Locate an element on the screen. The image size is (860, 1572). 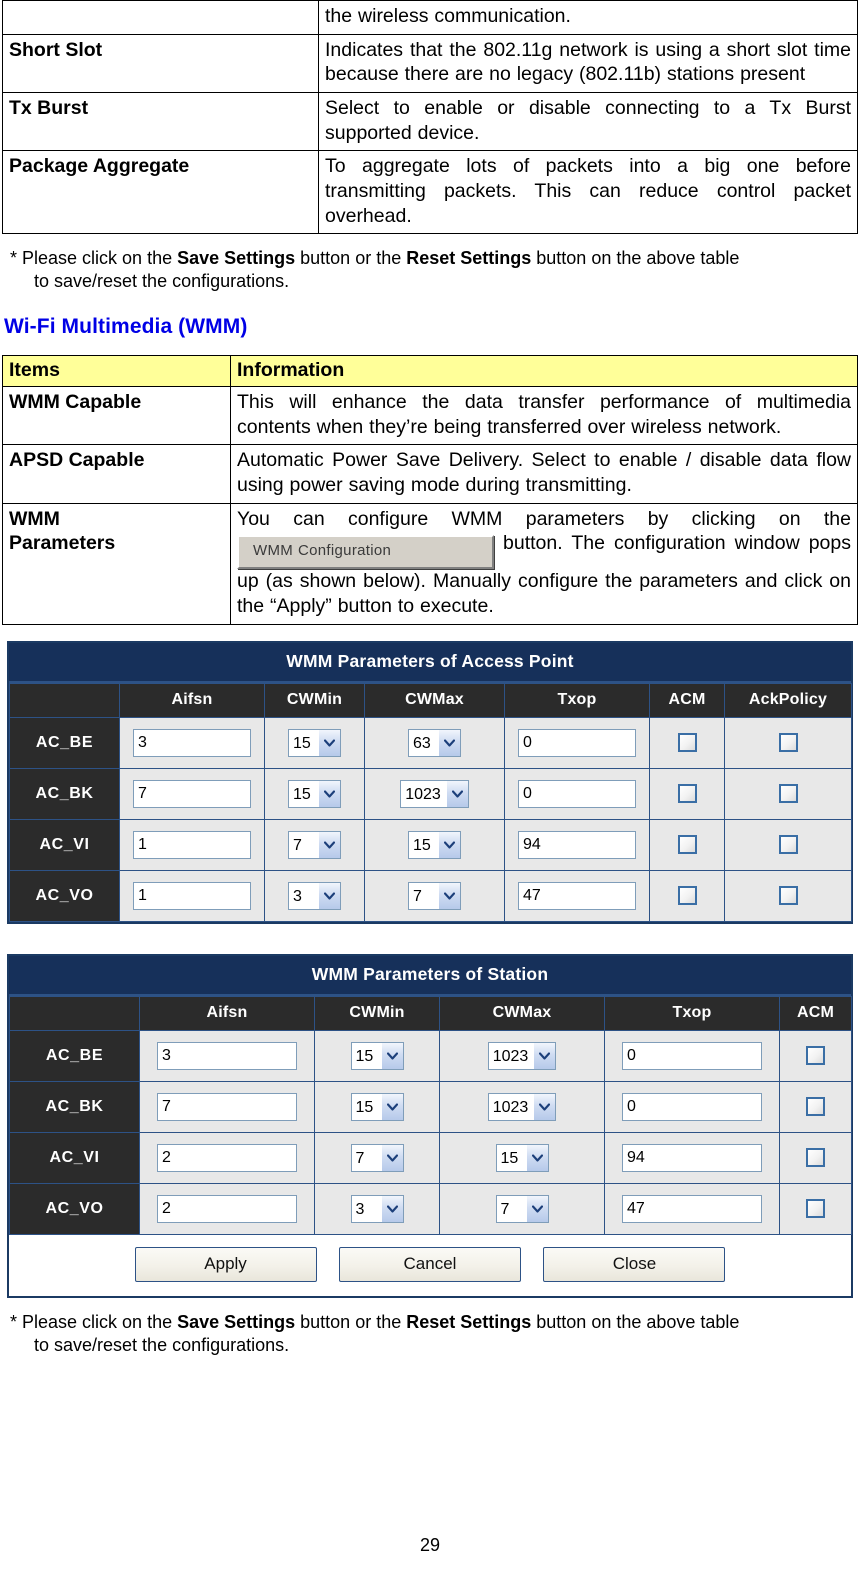
wmm-configuration-button: WMM Configuration is located at coordinates (365, 552).